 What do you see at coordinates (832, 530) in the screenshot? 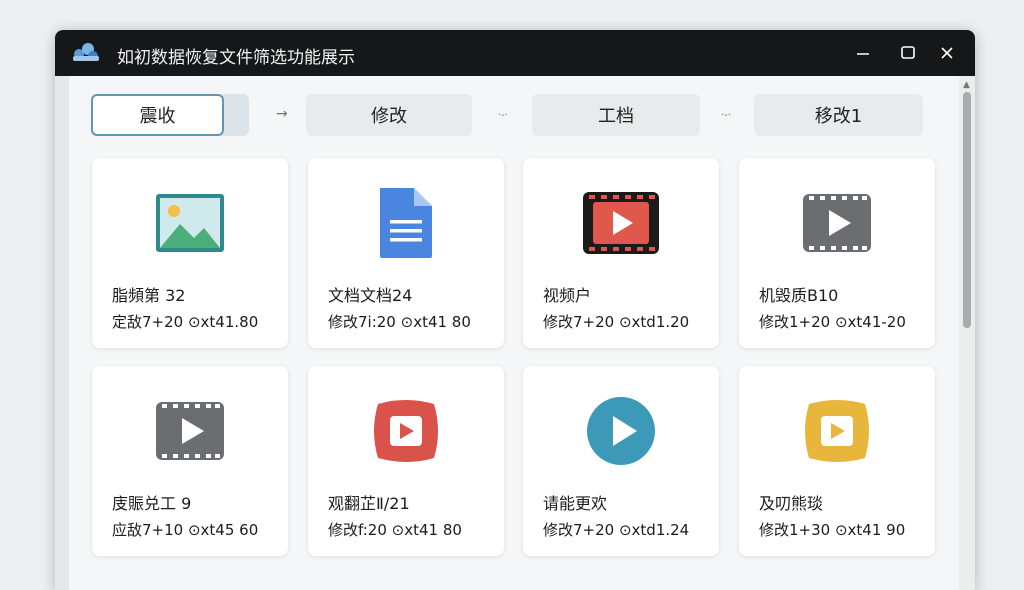
I see `file-meta: 修改1+30 ⊙xt41 90` at bounding box center [832, 530].